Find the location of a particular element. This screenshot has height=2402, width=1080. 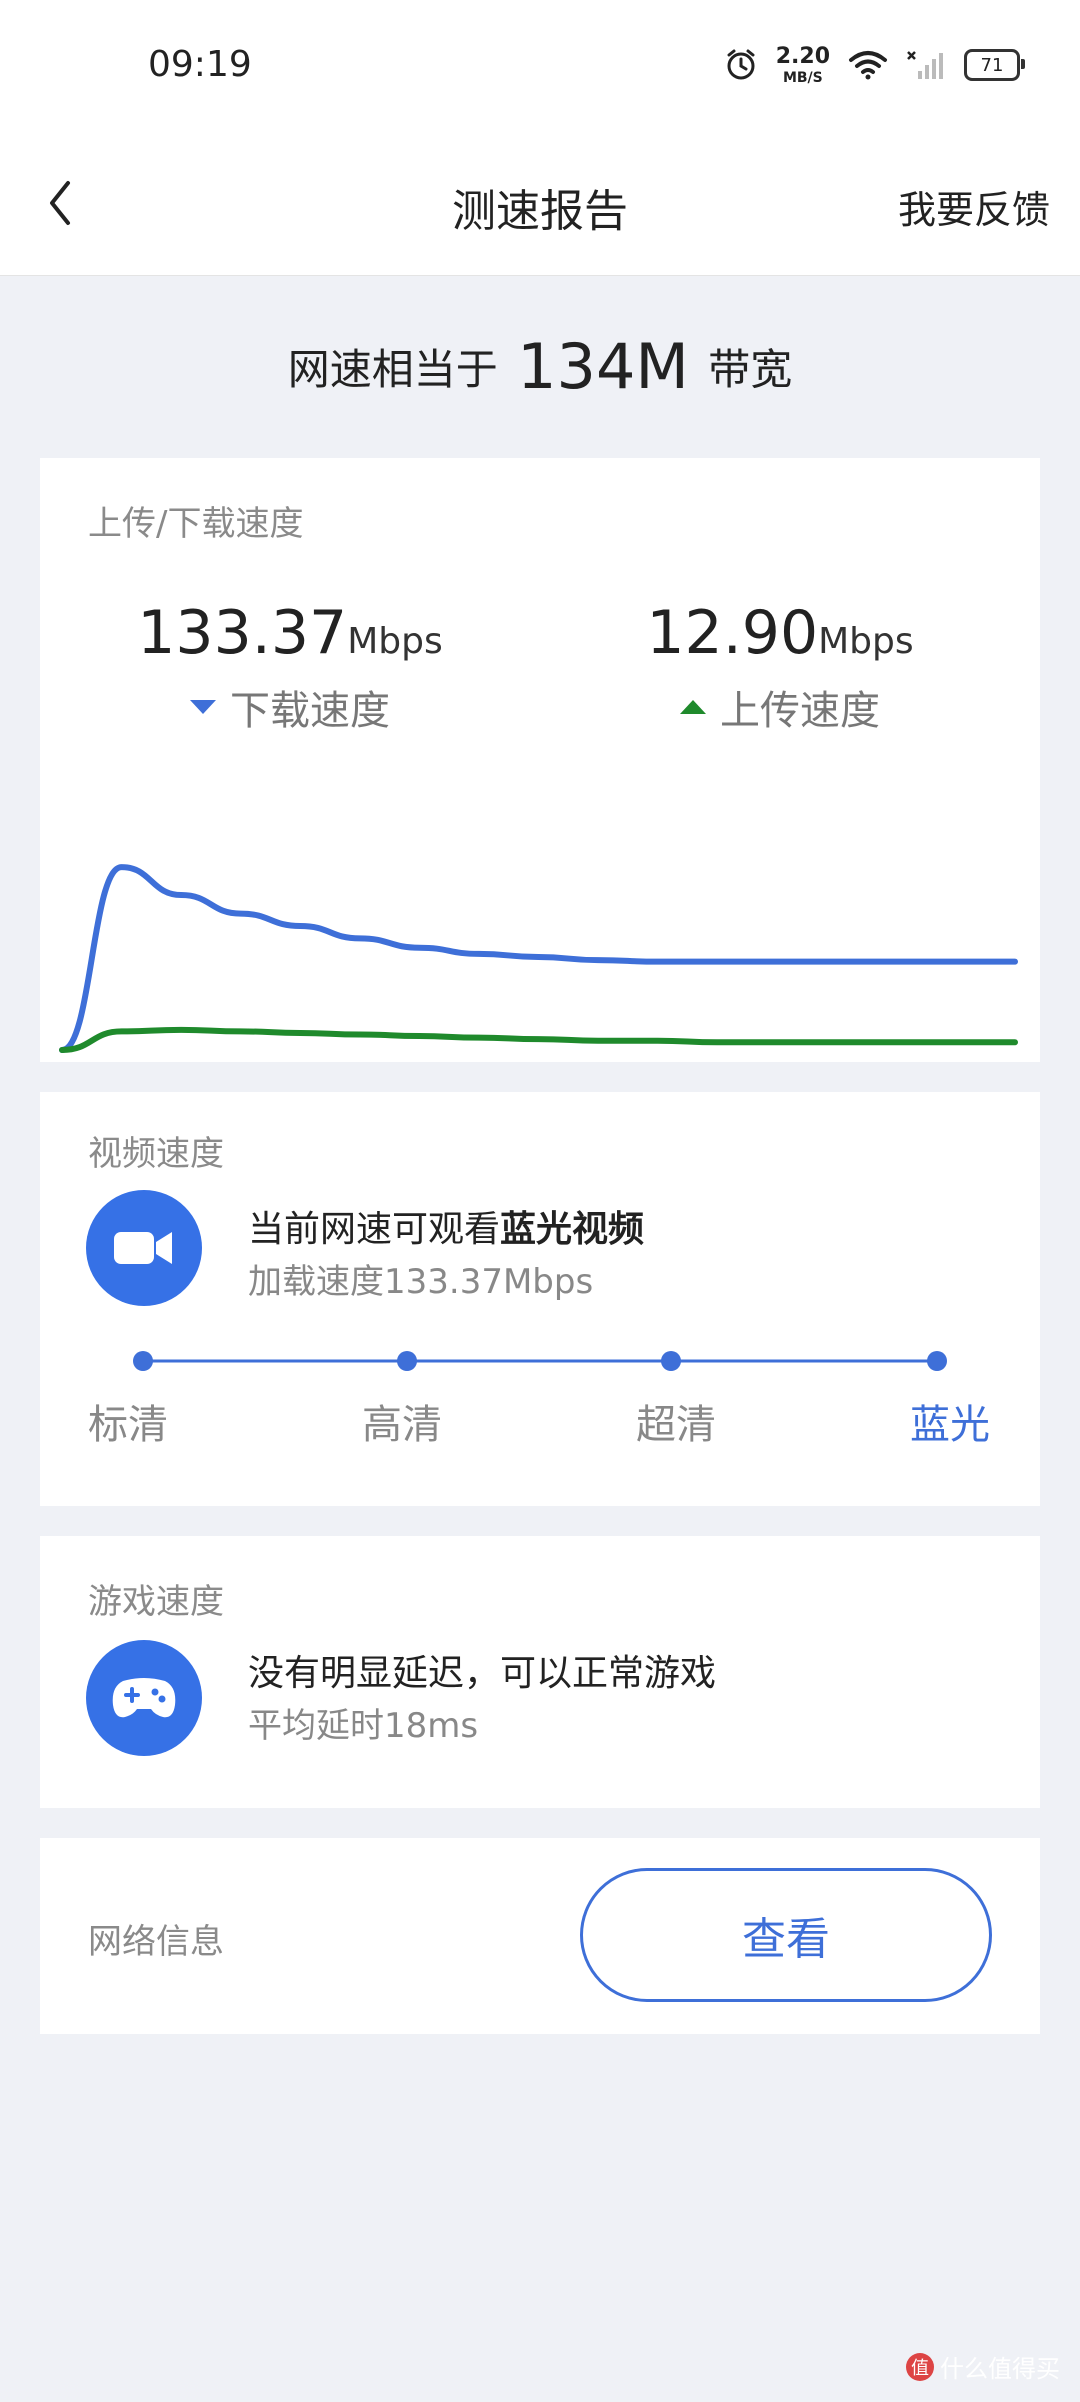

nav-bar: 测速报告 我要反馈 is located at coordinates (540, 205).